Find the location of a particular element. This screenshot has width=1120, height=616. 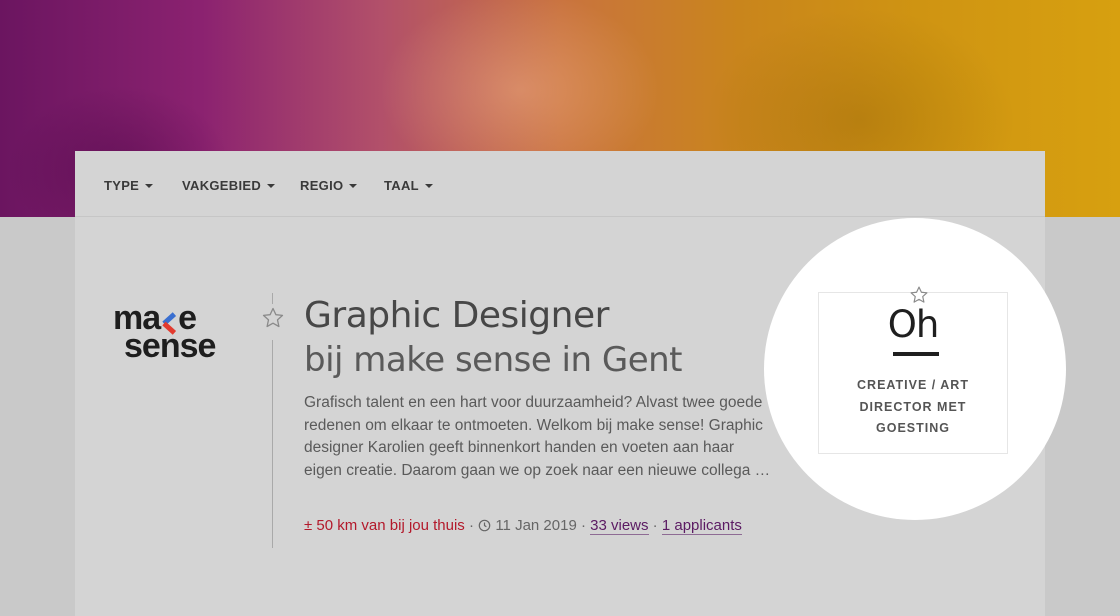

filter-bar: TYPE VAKGEBIED REGIO TAAL is located at coordinates (560, 184).